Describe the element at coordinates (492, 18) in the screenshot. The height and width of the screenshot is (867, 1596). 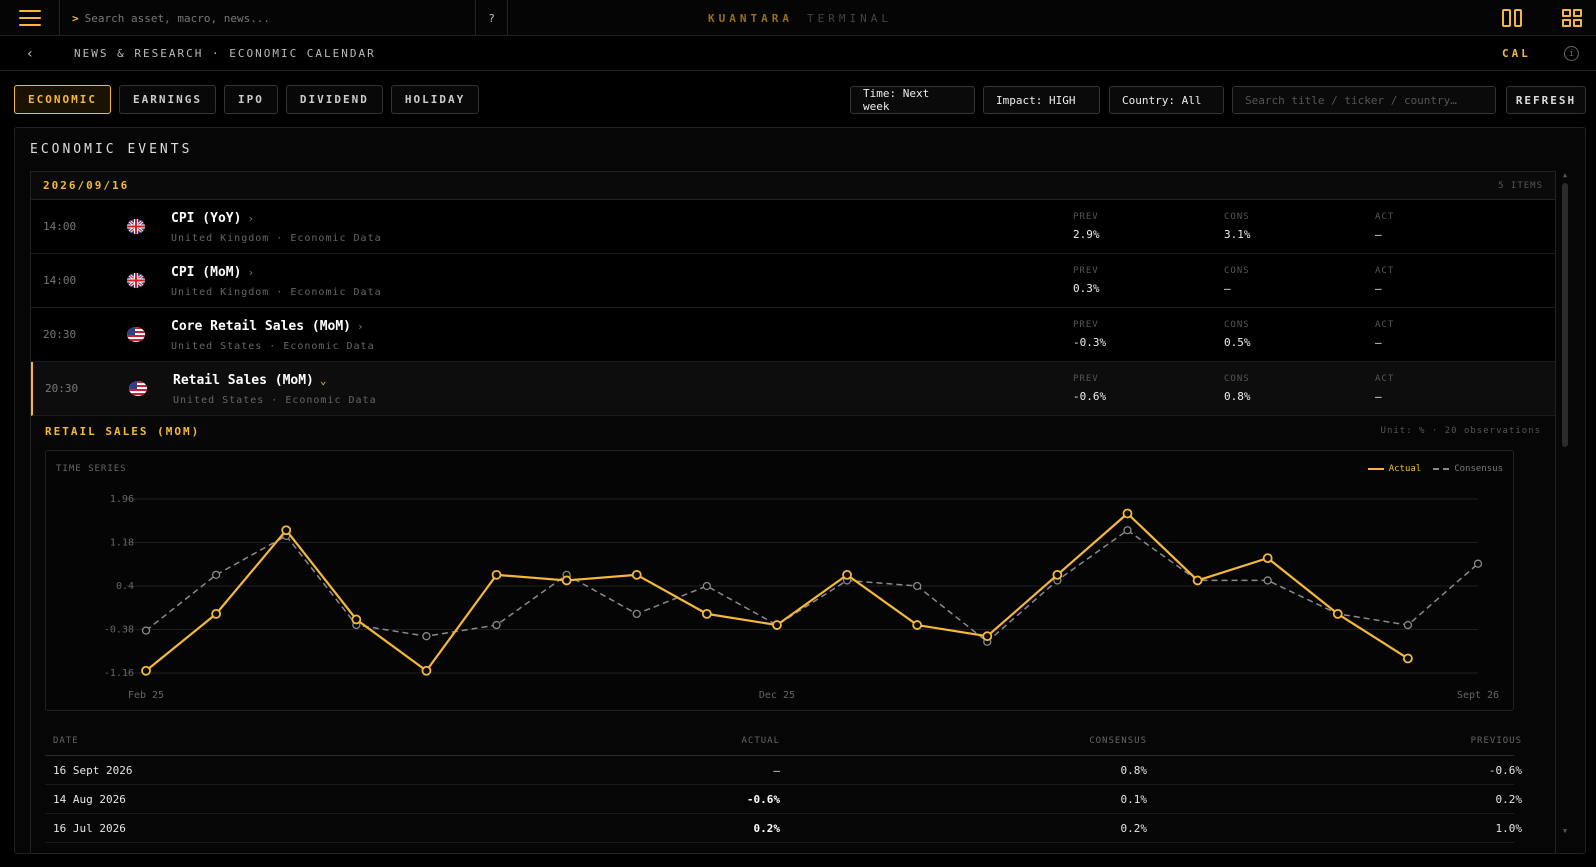
I see `help-button: ?` at that location.